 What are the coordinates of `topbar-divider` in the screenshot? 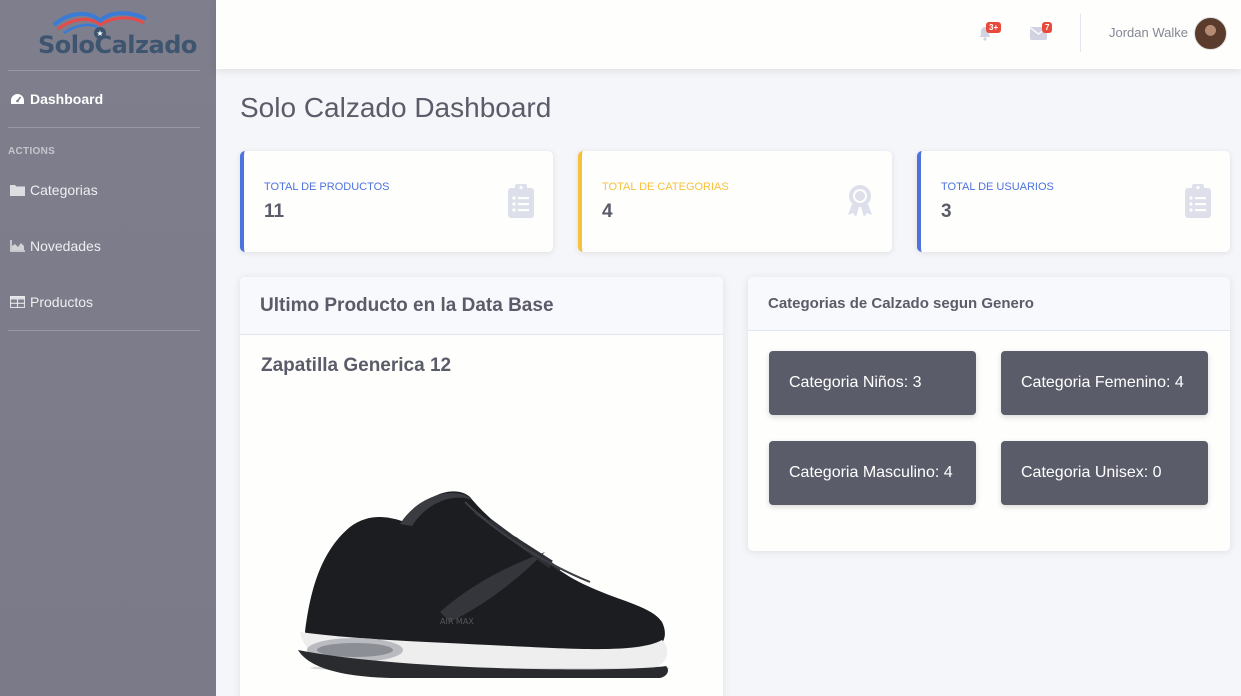 It's located at (1080, 33).